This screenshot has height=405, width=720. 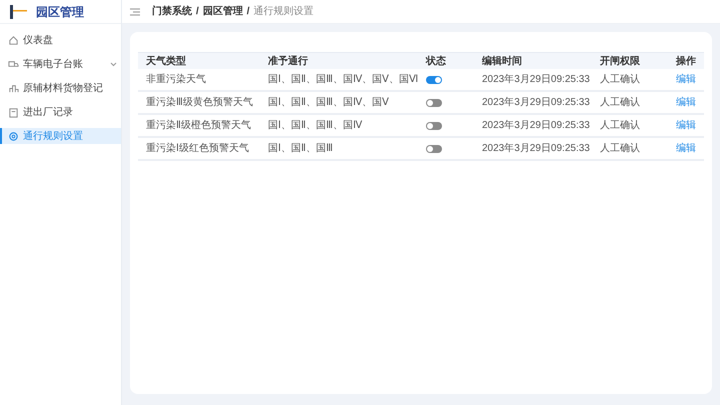 What do you see at coordinates (685, 61) in the screenshot?
I see `column-header: 操作` at bounding box center [685, 61].